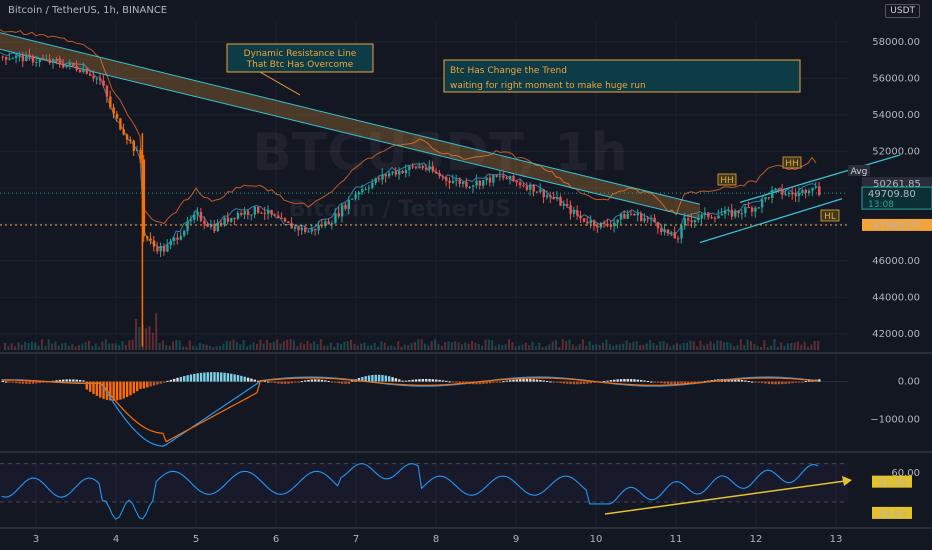 The height and width of the screenshot is (550, 932). I want to click on y-tick-label: 56000.00, so click(896, 78).